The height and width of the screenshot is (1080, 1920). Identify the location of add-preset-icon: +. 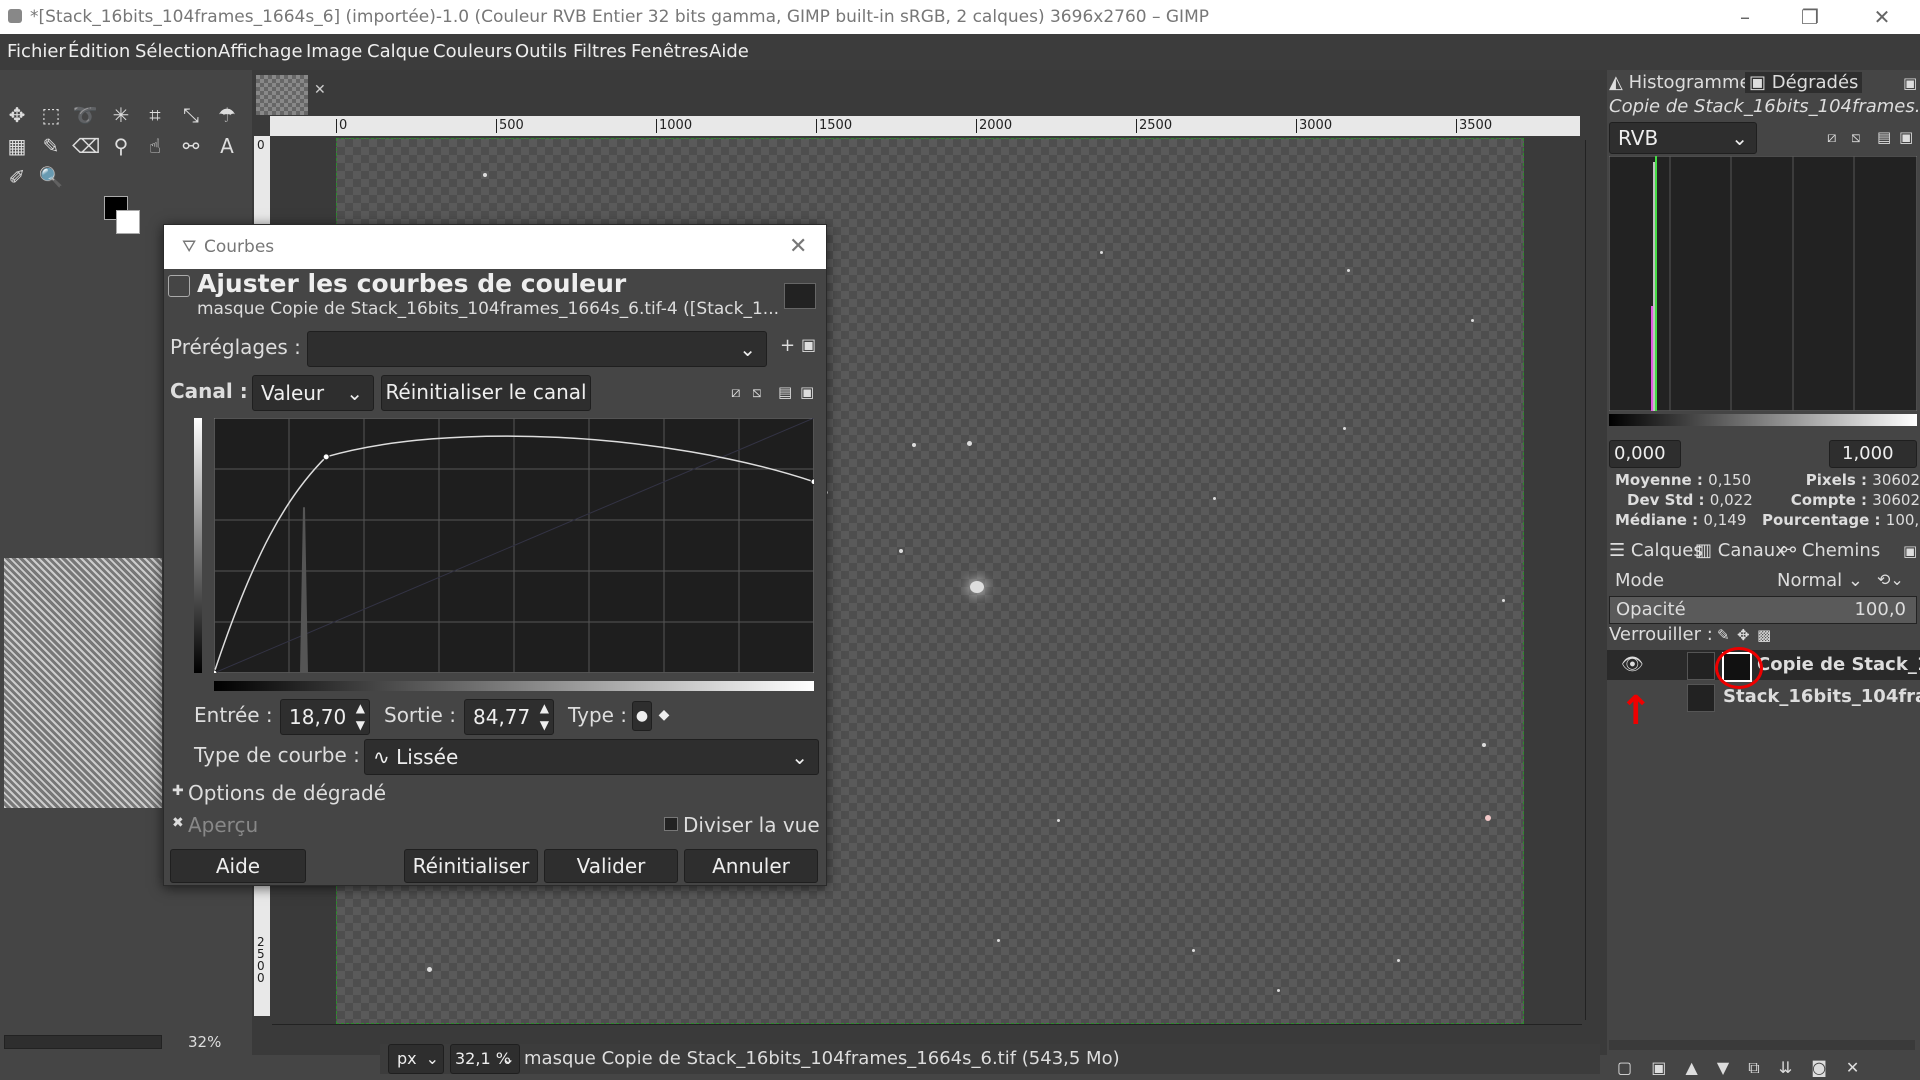
(787, 345).